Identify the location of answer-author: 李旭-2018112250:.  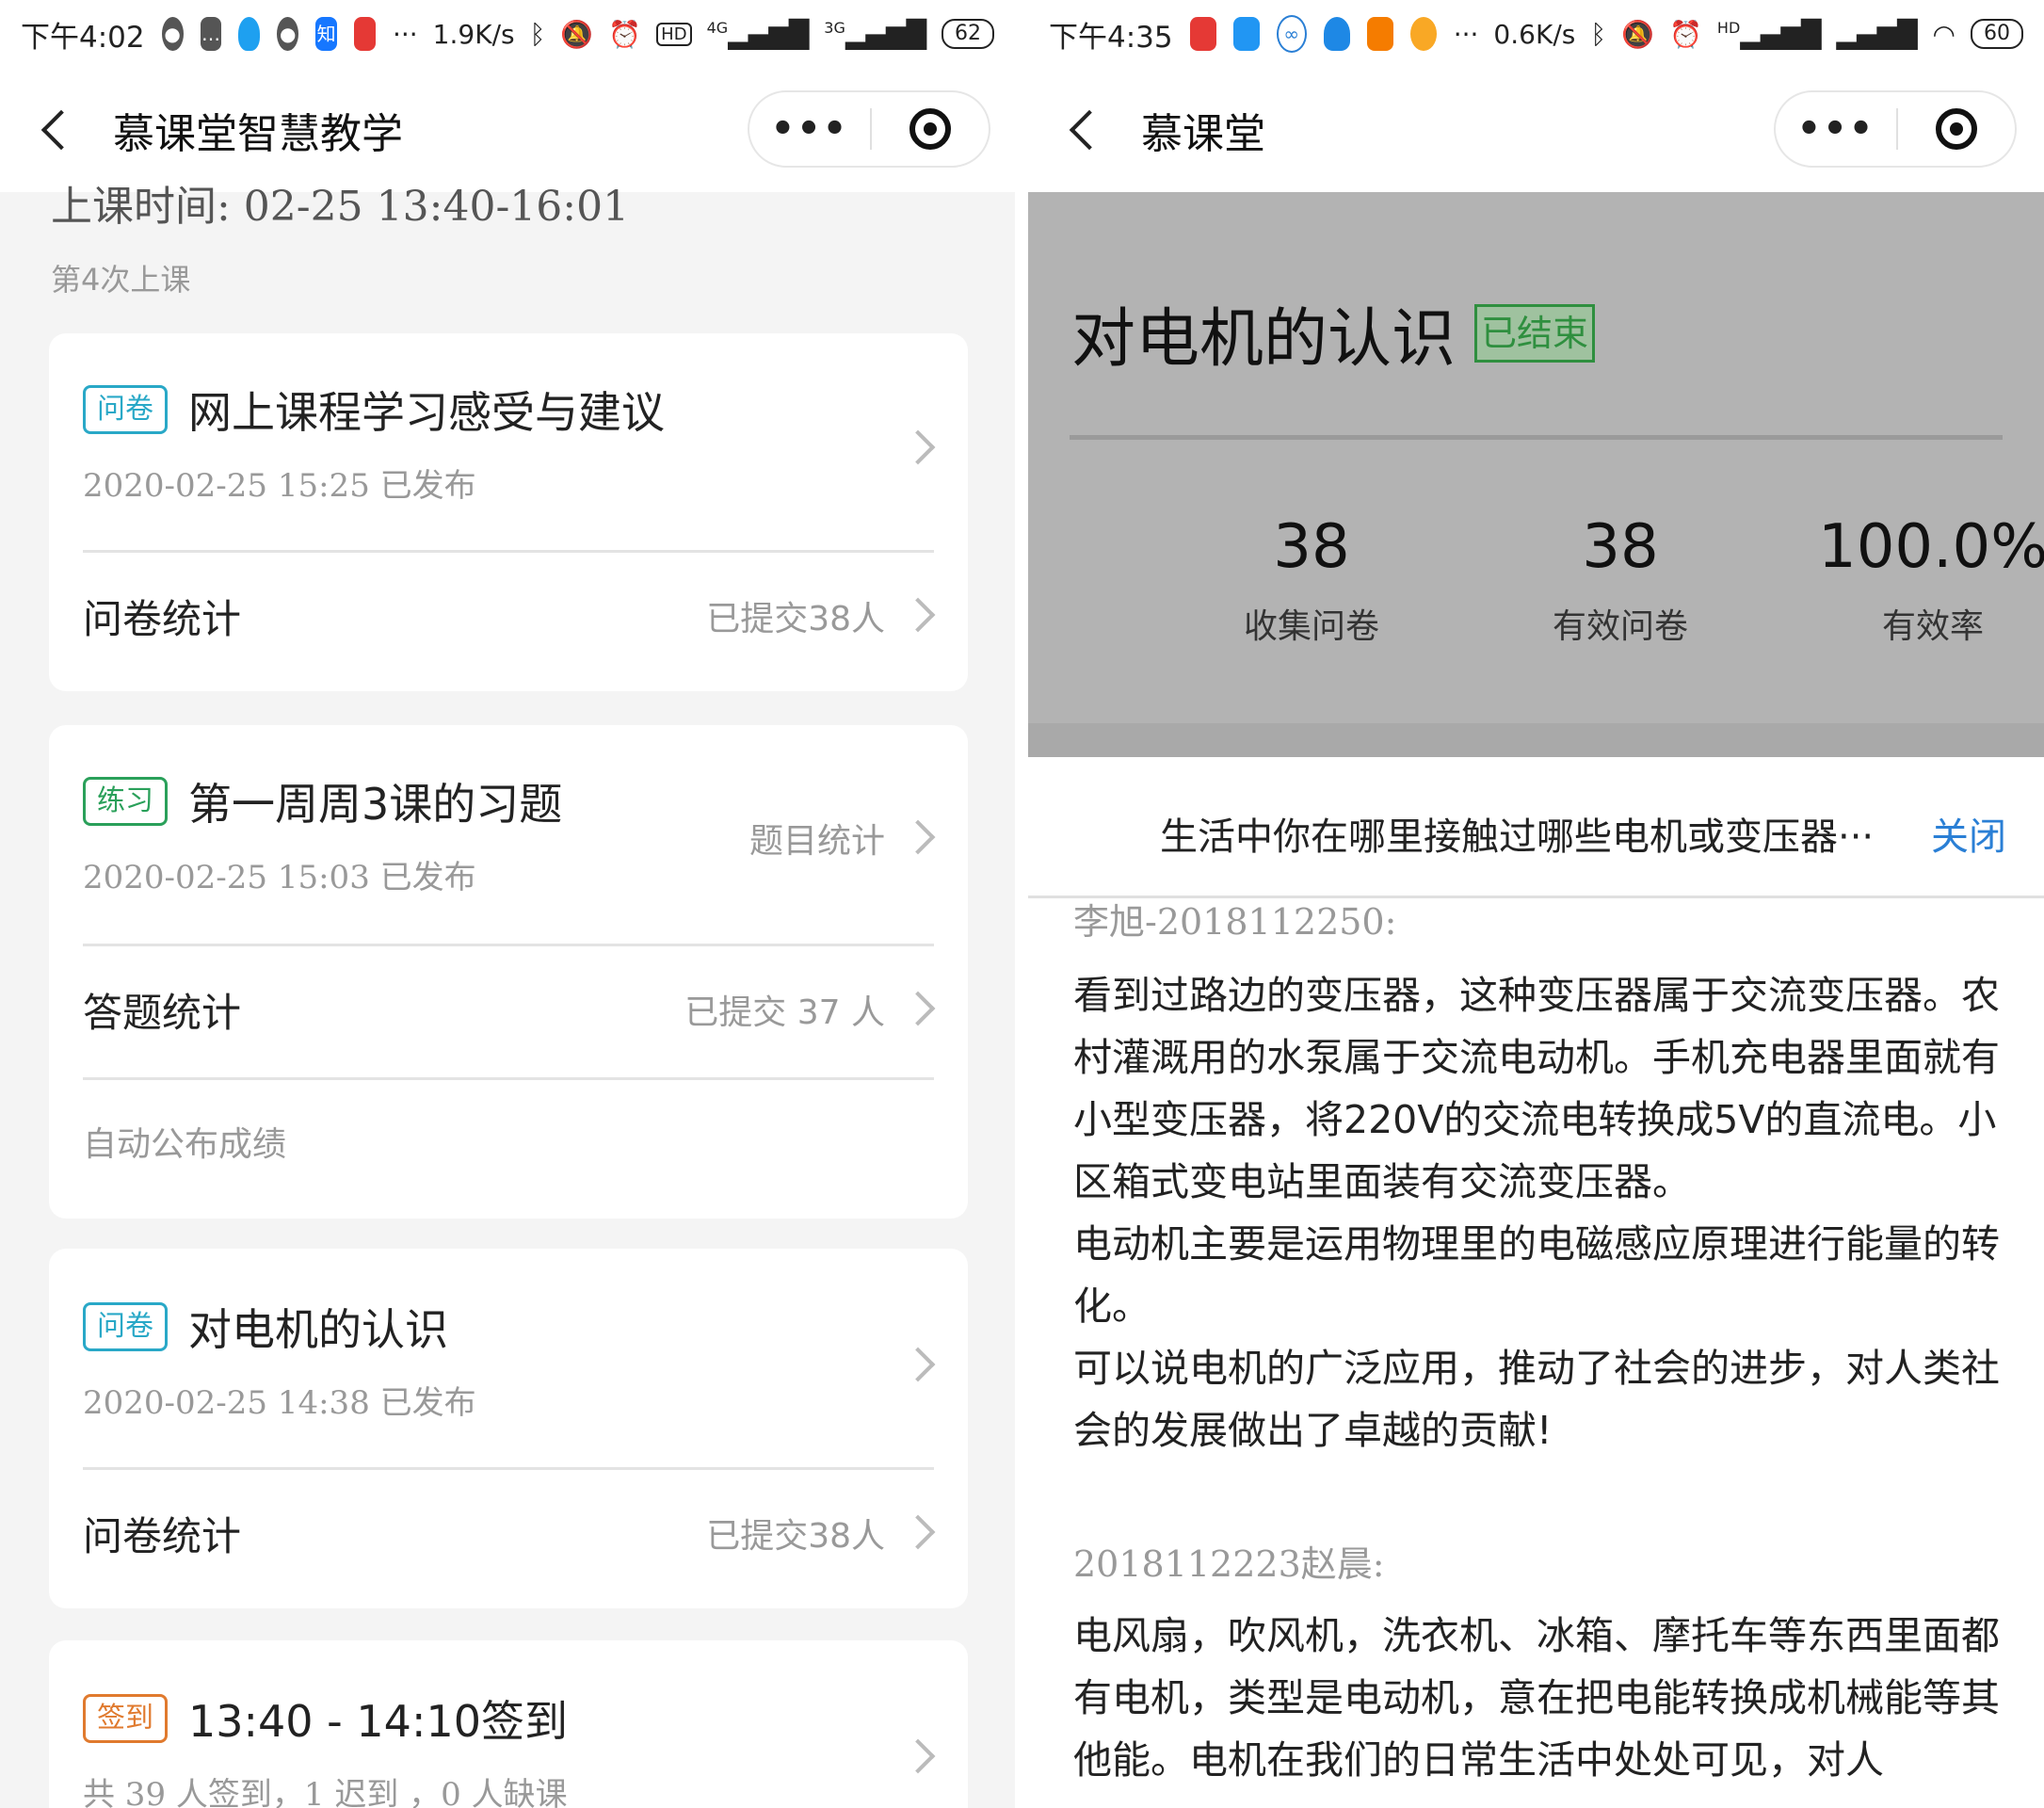
(1235, 922).